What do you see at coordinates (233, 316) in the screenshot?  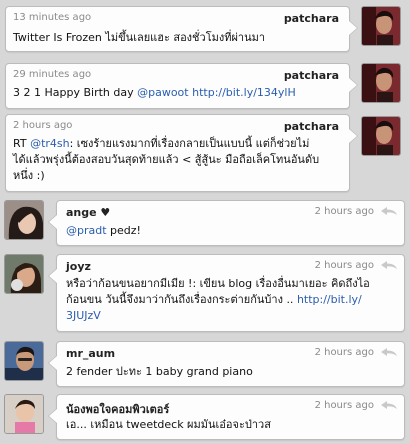 I see `tweet-text-line: 3JUJzV` at bounding box center [233, 316].